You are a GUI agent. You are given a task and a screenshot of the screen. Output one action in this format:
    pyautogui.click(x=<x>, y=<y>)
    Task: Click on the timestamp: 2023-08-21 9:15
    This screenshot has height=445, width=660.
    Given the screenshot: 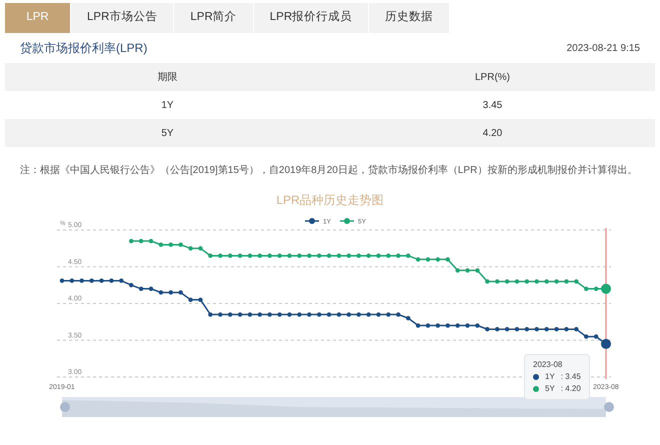 What is the action you would take?
    pyautogui.click(x=603, y=49)
    